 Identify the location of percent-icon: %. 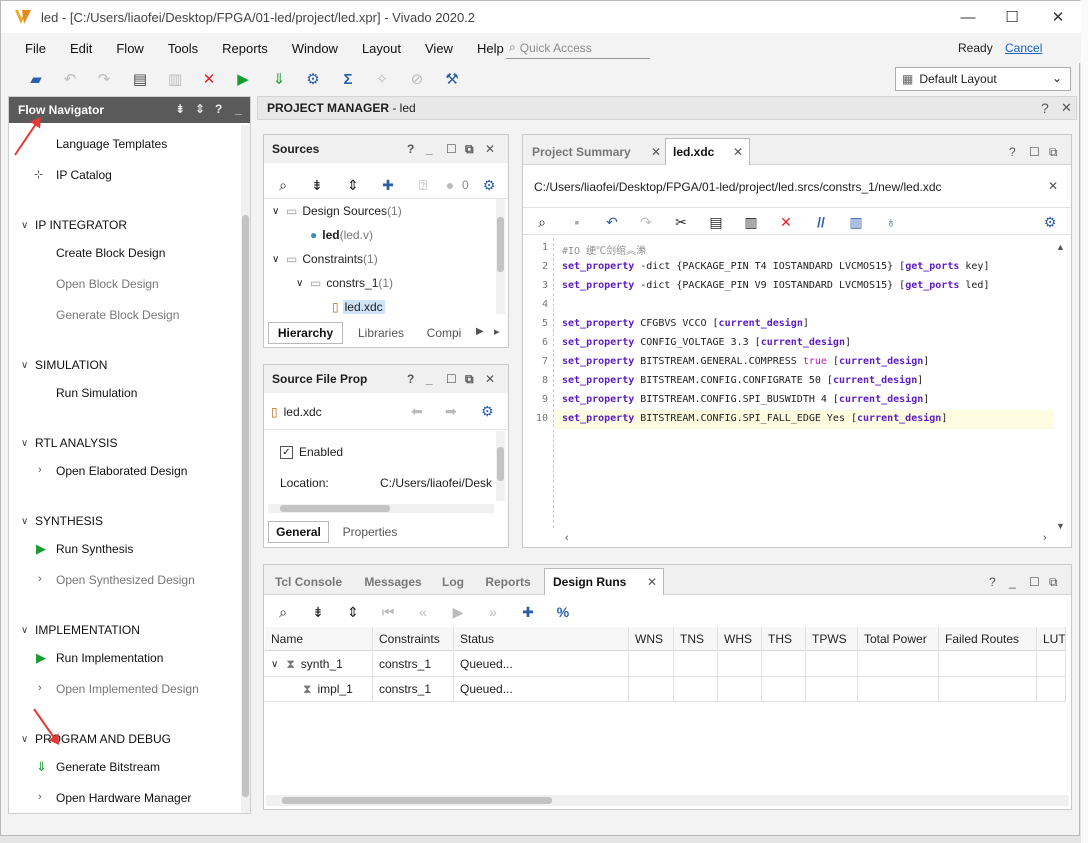
(563, 612).